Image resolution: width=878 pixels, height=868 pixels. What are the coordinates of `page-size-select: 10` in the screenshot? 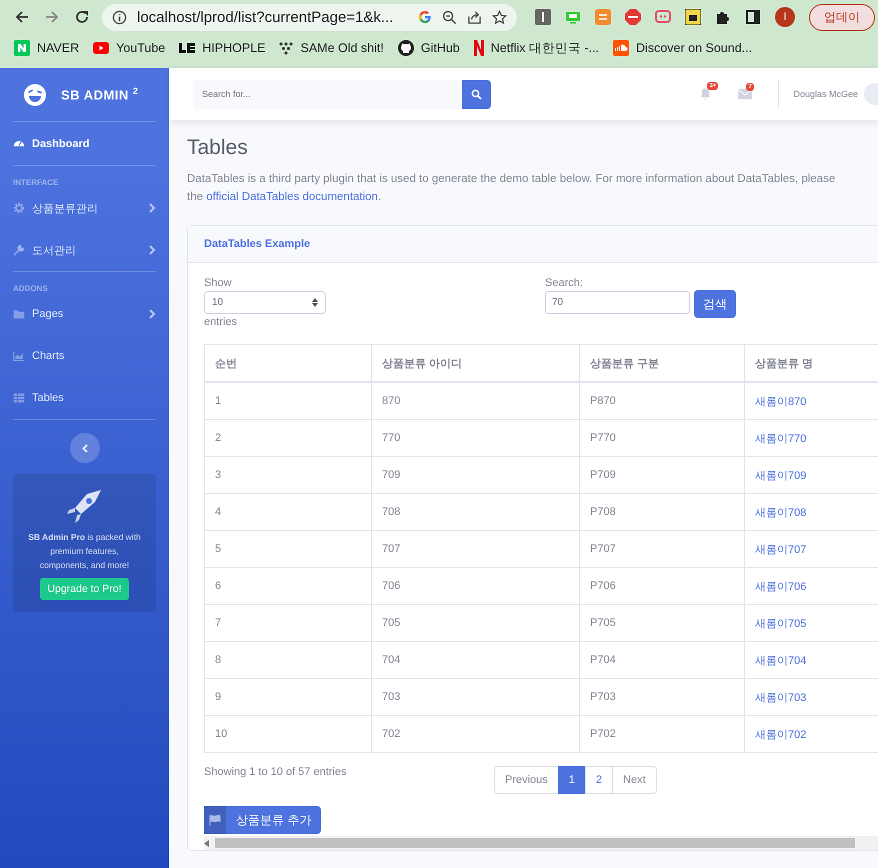 It's located at (265, 302).